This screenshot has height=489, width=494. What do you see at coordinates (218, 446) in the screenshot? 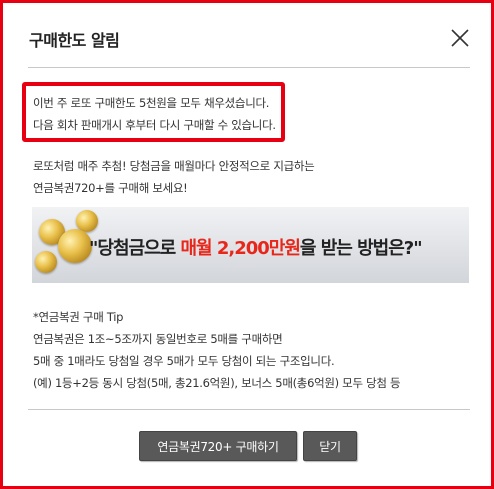
I see `buy-pension-lottery-button: 연금복권720+ 구매하기` at bounding box center [218, 446].